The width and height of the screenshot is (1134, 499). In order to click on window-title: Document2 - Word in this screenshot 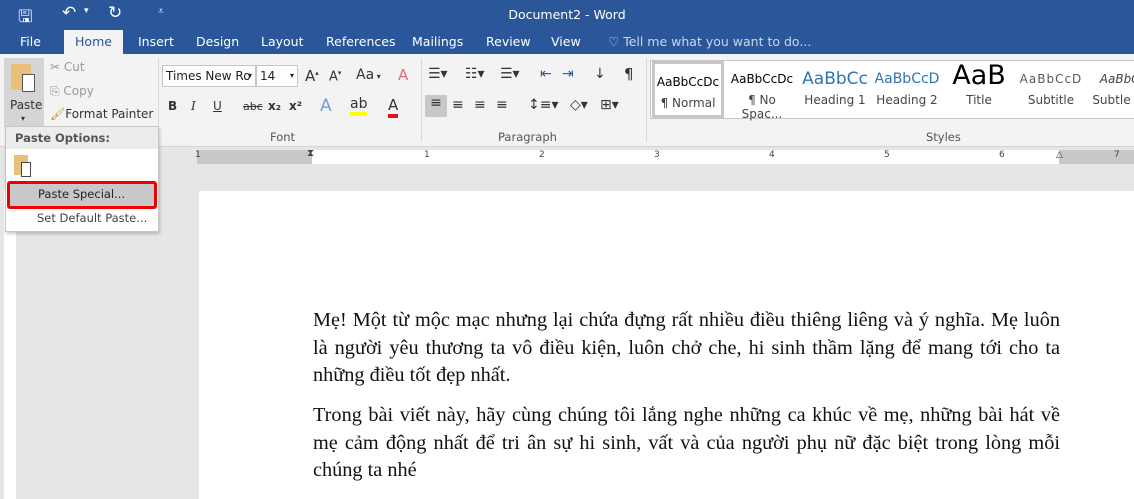, I will do `click(567, 14)`.